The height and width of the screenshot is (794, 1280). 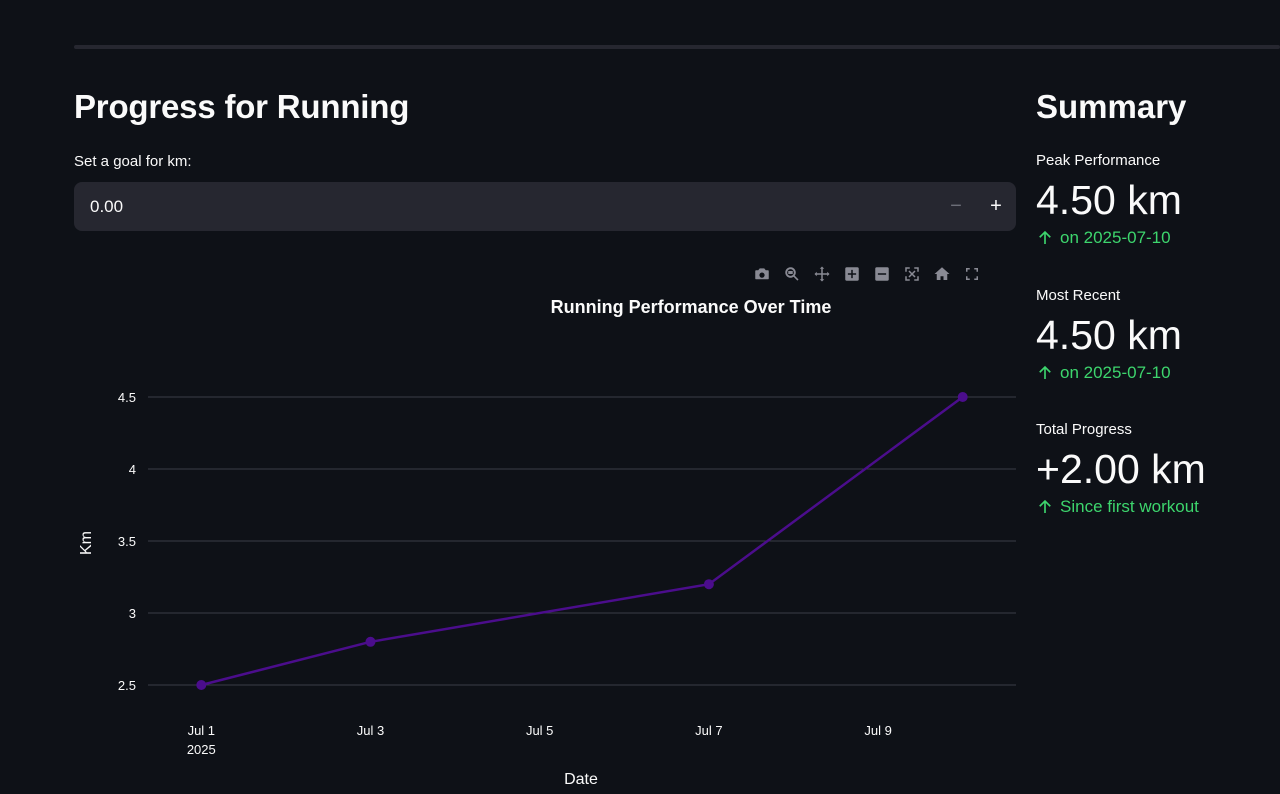 I want to click on metric-most-recent: Most Recent 4.50 km on 2025-07-10, so click(x=1158, y=335).